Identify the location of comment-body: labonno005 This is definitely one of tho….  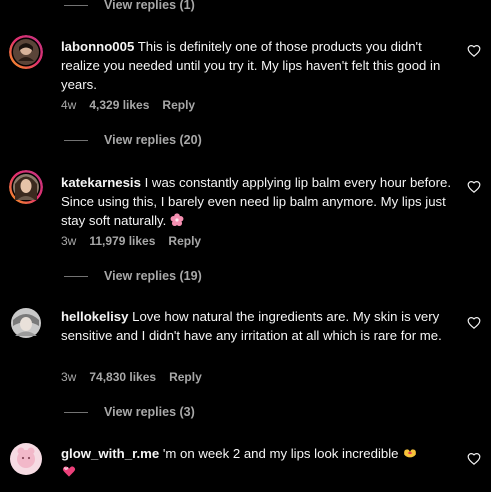
(257, 65).